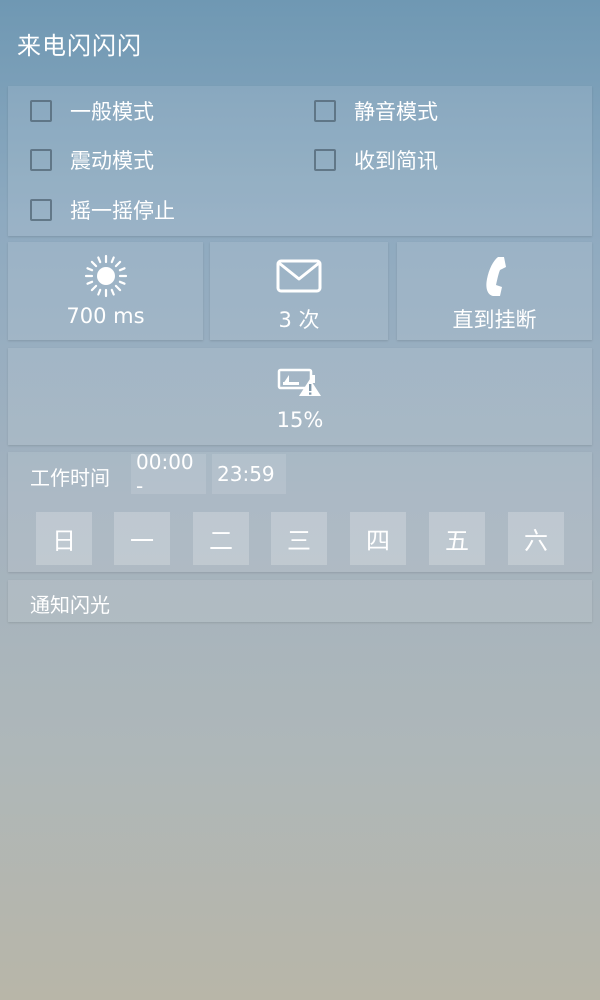  I want to click on mode-normal: 一般模式, so click(92, 111).